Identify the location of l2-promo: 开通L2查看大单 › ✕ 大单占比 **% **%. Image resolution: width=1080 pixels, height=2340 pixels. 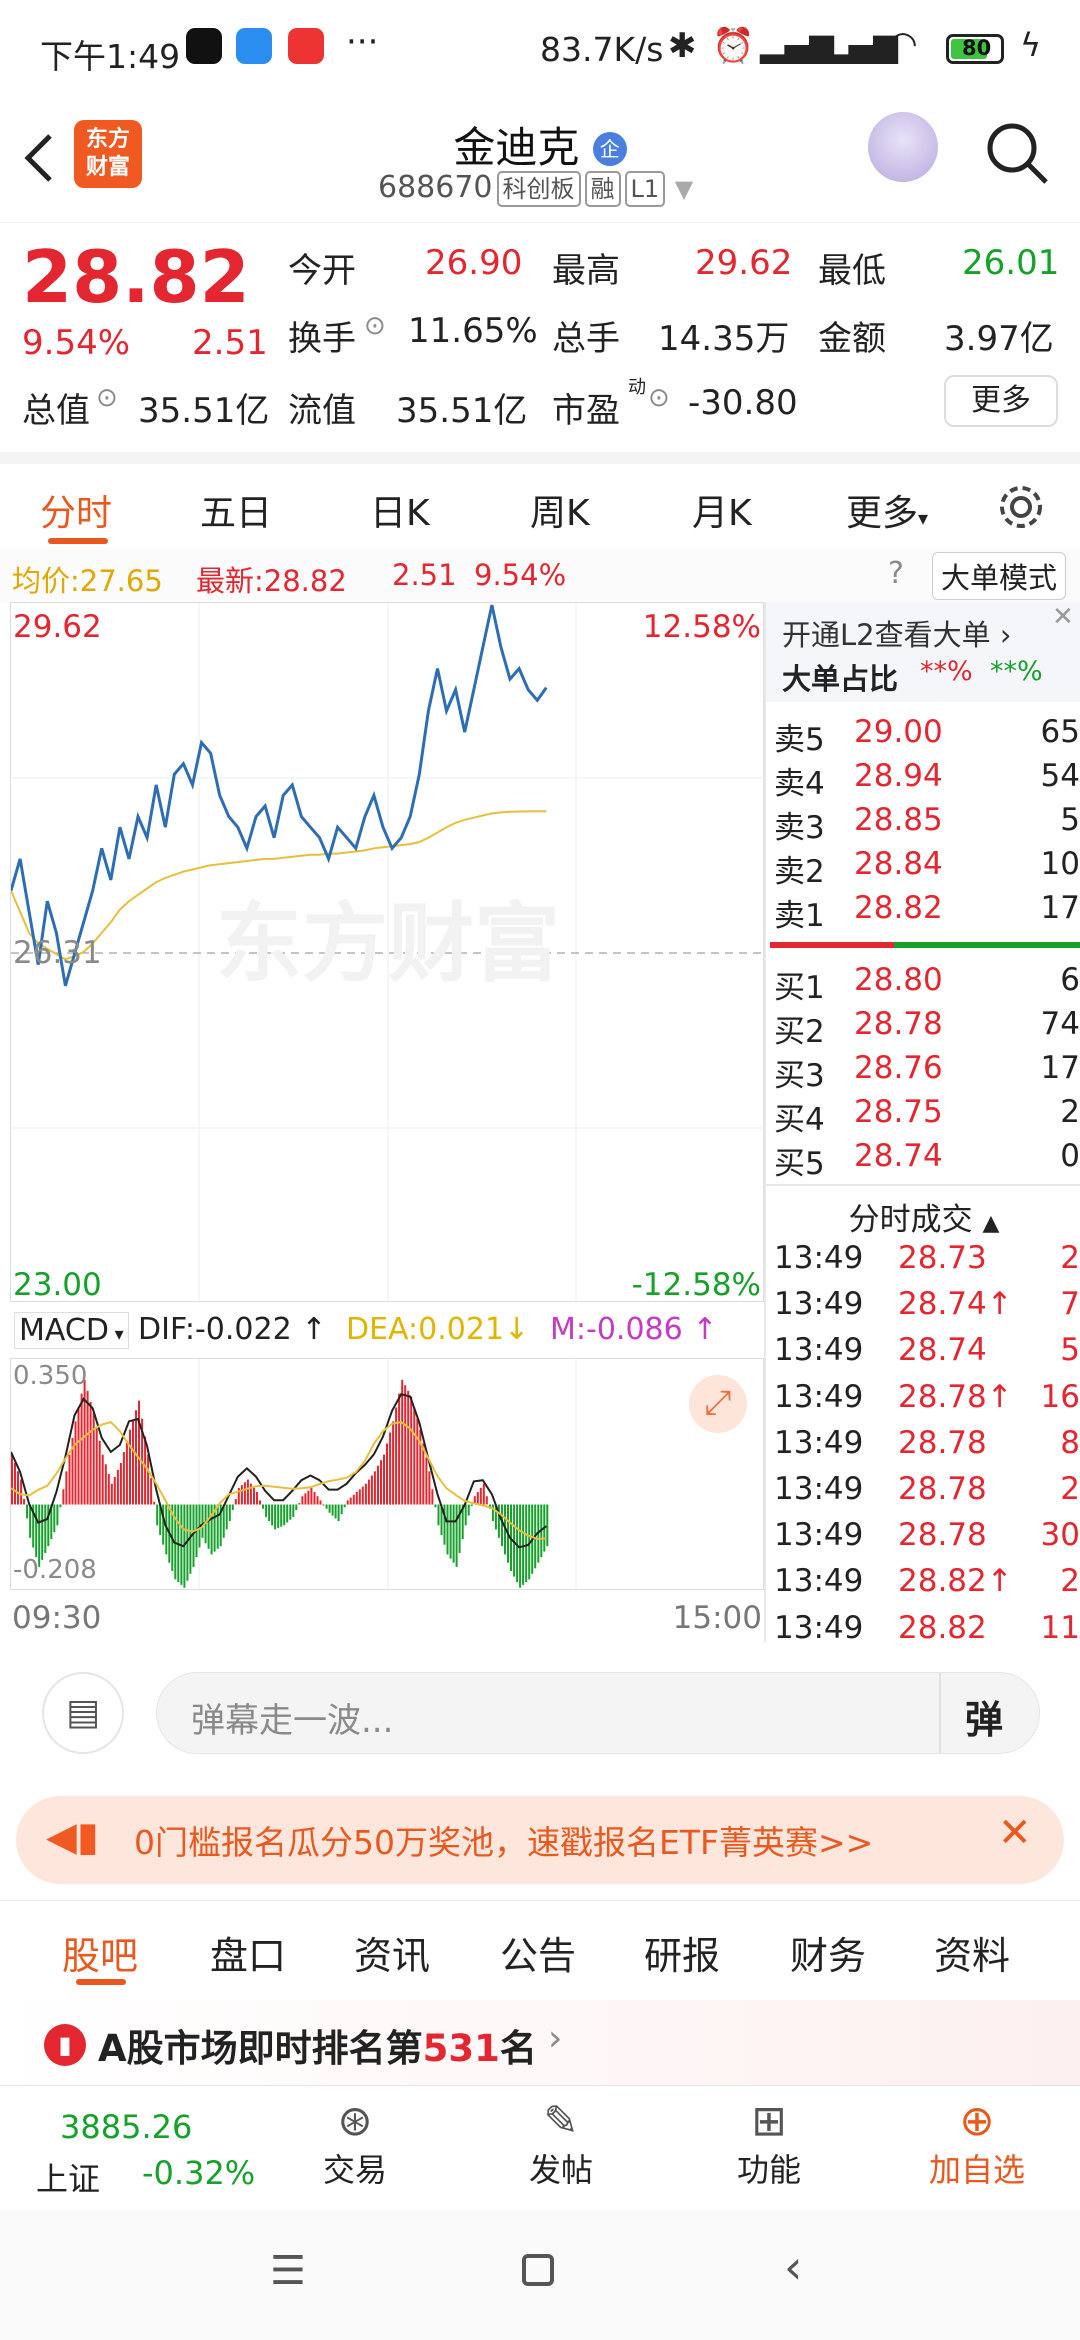
(923, 652).